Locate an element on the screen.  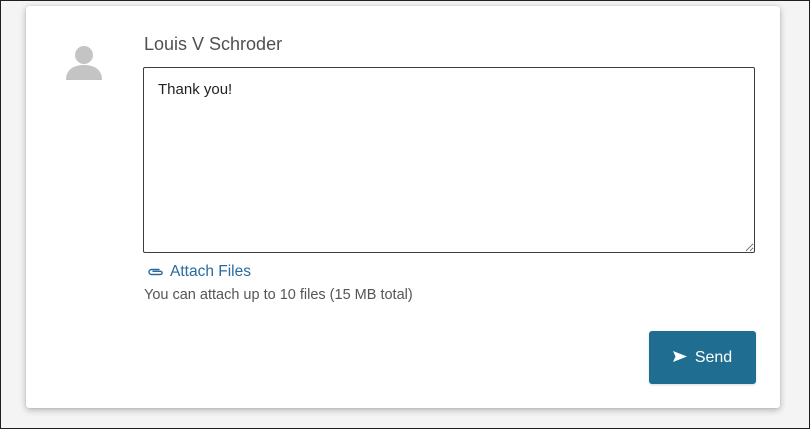
send-arrow-icon is located at coordinates (679, 356).